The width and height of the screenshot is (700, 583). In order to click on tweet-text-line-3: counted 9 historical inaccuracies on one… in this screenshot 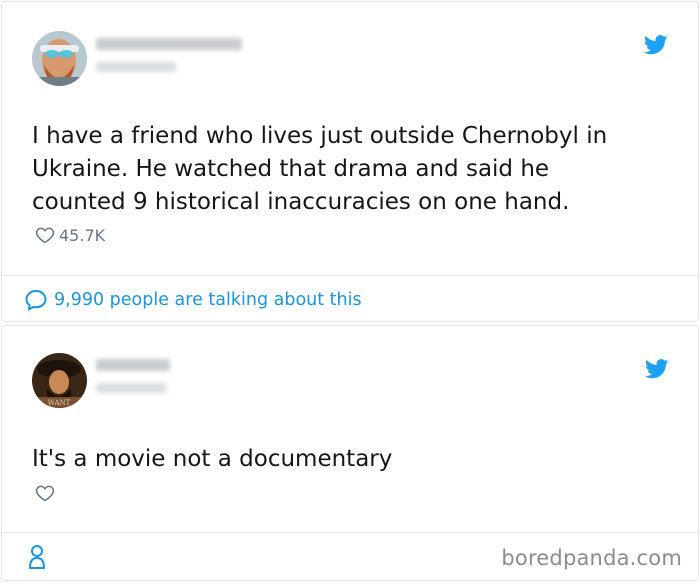, I will do `click(301, 202)`.